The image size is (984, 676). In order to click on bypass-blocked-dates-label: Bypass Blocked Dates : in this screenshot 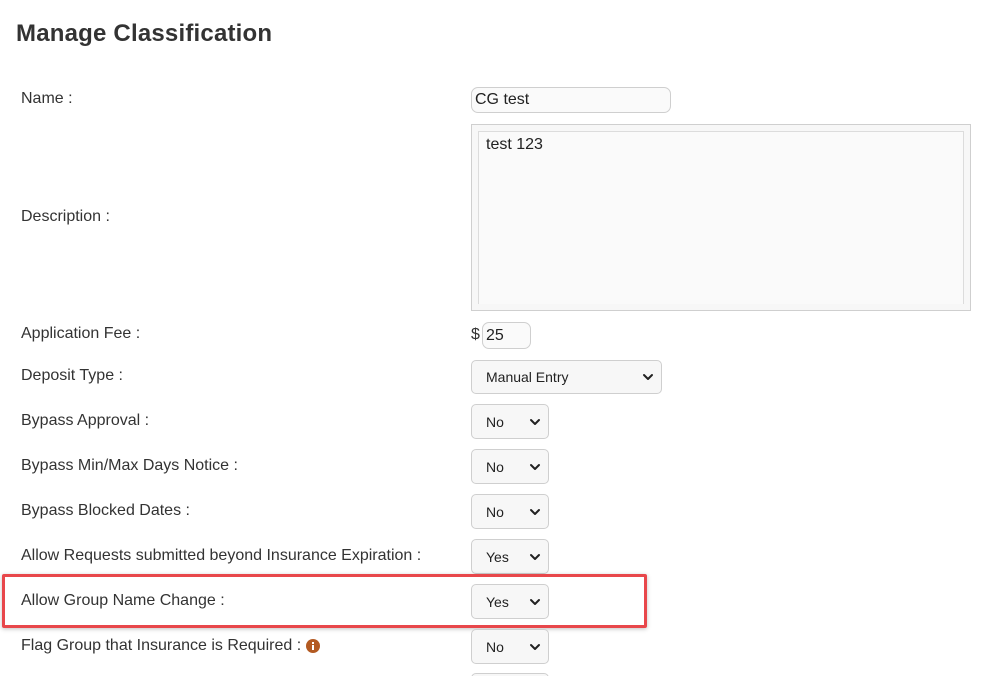, I will do `click(105, 510)`.